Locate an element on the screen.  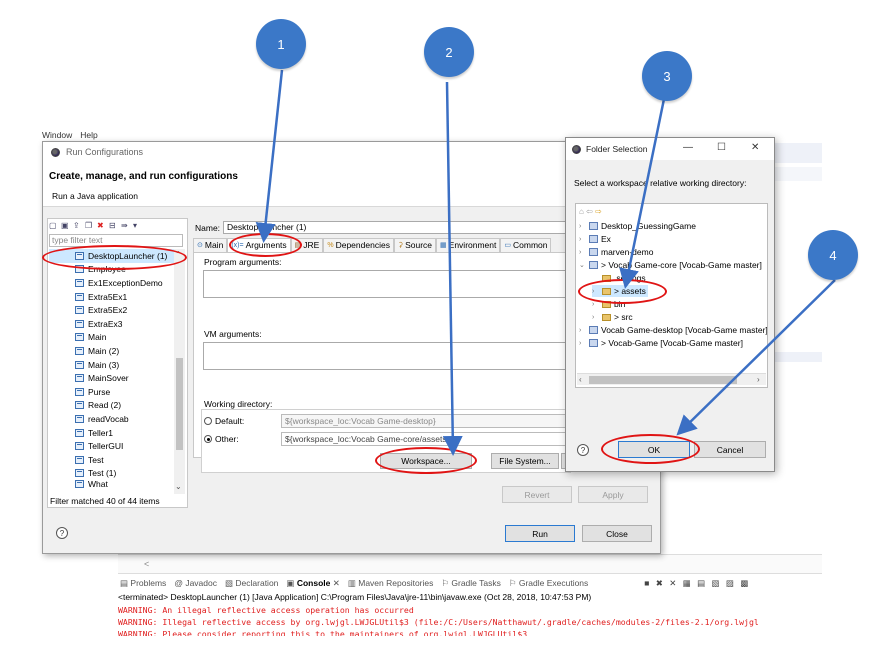
callout-3: 3 is located at coordinates (667, 76).